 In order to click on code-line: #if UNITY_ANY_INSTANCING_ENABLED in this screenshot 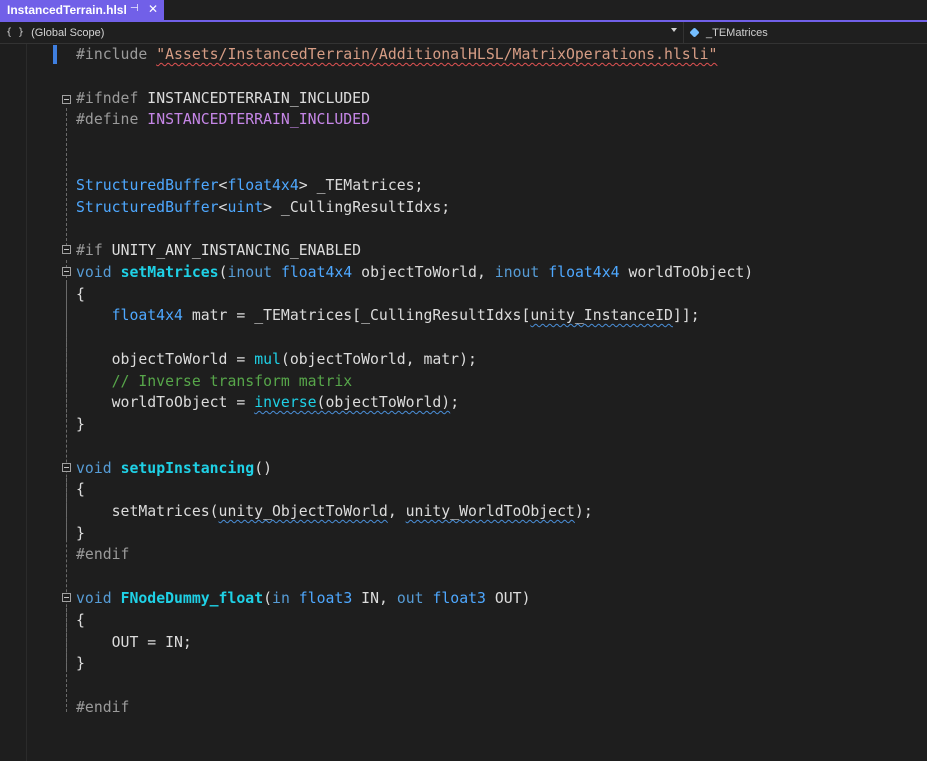, I will do `click(218, 250)`.